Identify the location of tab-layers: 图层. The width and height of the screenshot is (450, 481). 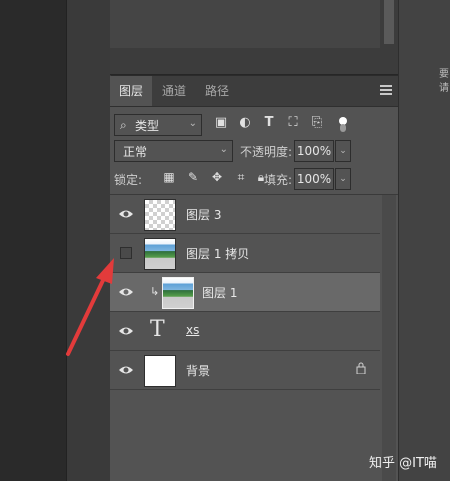
(131, 91).